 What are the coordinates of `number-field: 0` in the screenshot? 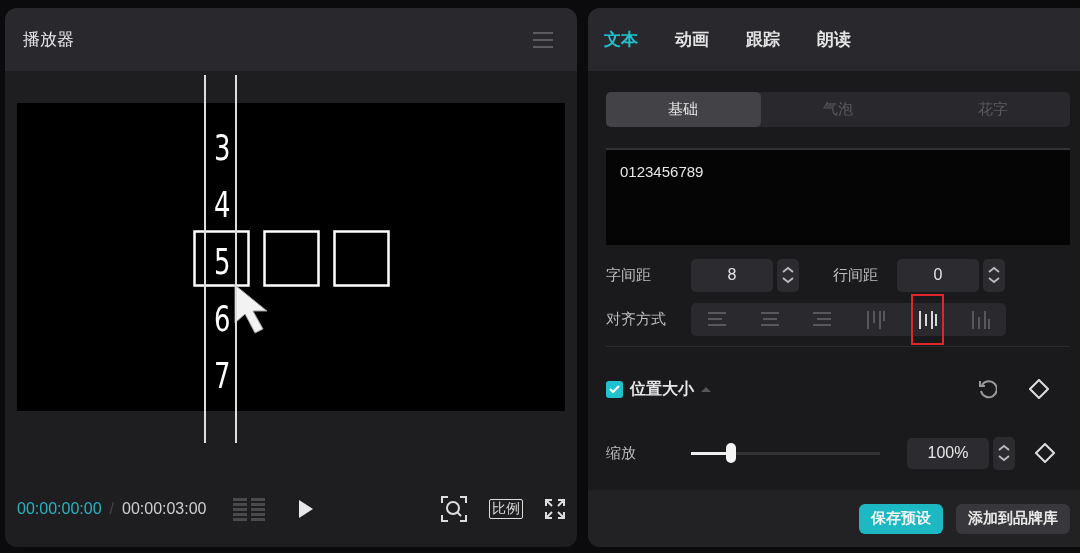 It's located at (938, 275).